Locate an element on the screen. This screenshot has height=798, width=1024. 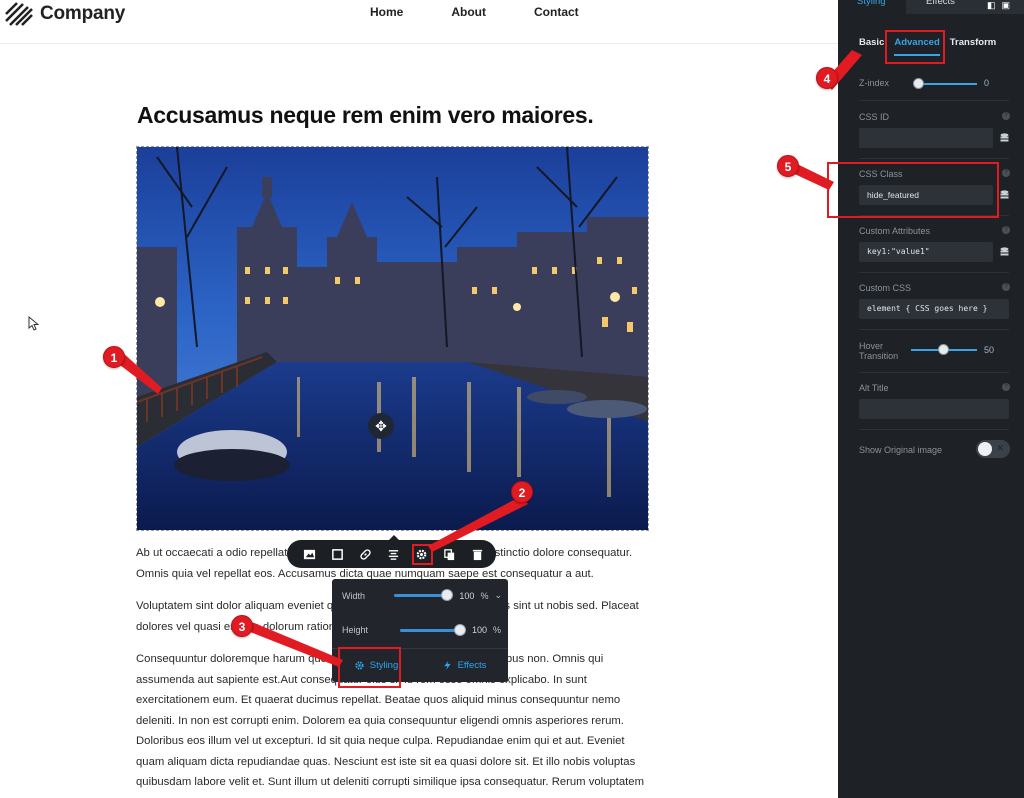
nav-contact: Contact is located at coordinates (556, 12).